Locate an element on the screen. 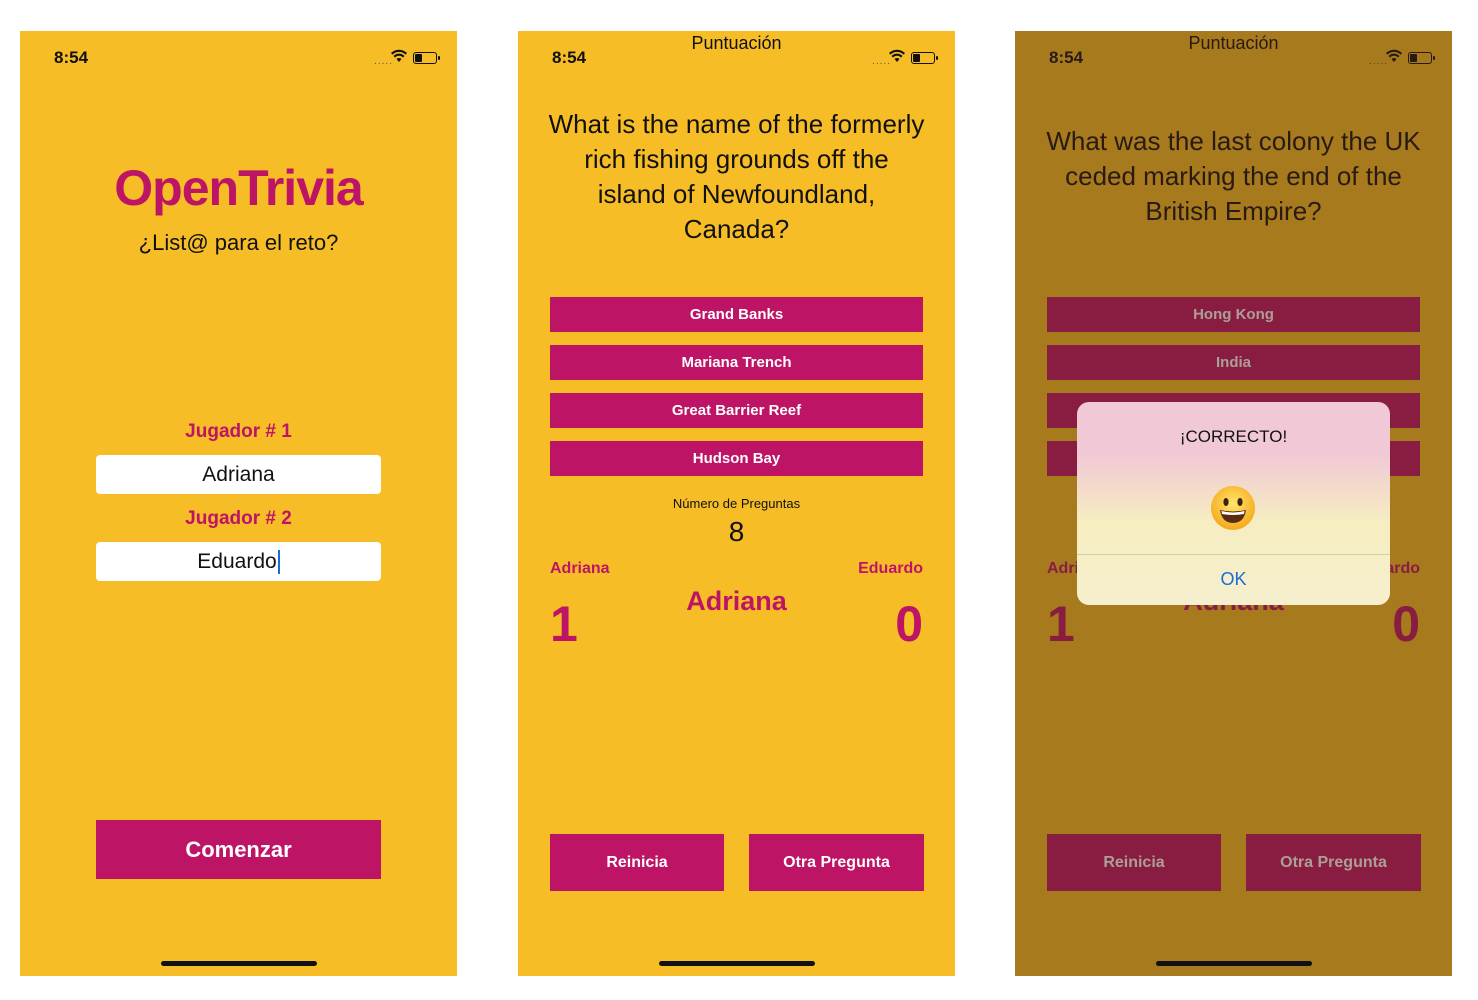  player2-input-value: Eduardo is located at coordinates (237, 561).